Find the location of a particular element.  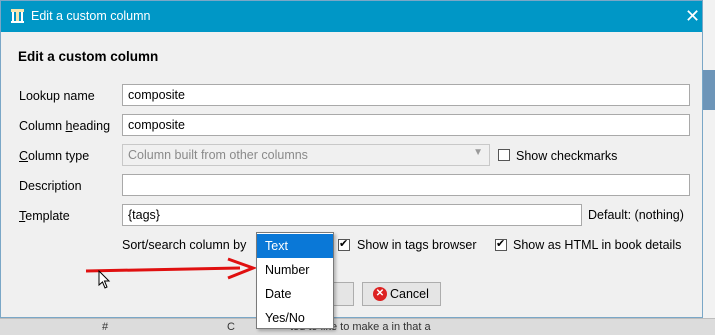

mouse-cursor-icon is located at coordinates (104, 279).